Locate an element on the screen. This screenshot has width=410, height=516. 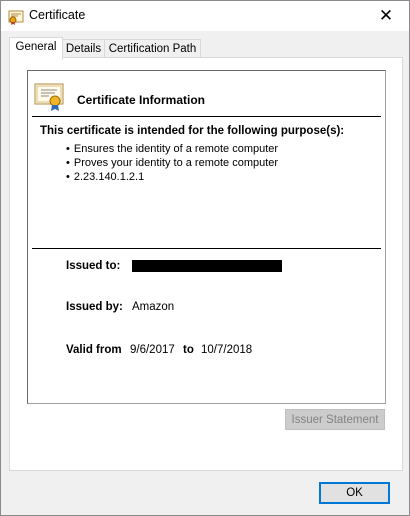
tab-certification-path-label: Certification Path is located at coordinates (152, 49).